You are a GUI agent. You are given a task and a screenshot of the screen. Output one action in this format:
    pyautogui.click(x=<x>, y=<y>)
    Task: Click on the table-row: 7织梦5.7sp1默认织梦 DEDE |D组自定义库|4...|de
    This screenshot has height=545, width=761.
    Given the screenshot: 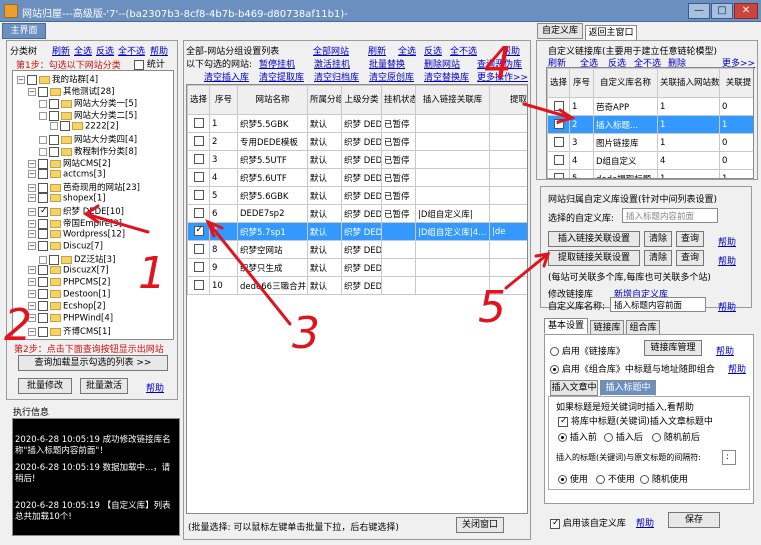 What is the action you would take?
    pyautogui.click(x=357, y=231)
    